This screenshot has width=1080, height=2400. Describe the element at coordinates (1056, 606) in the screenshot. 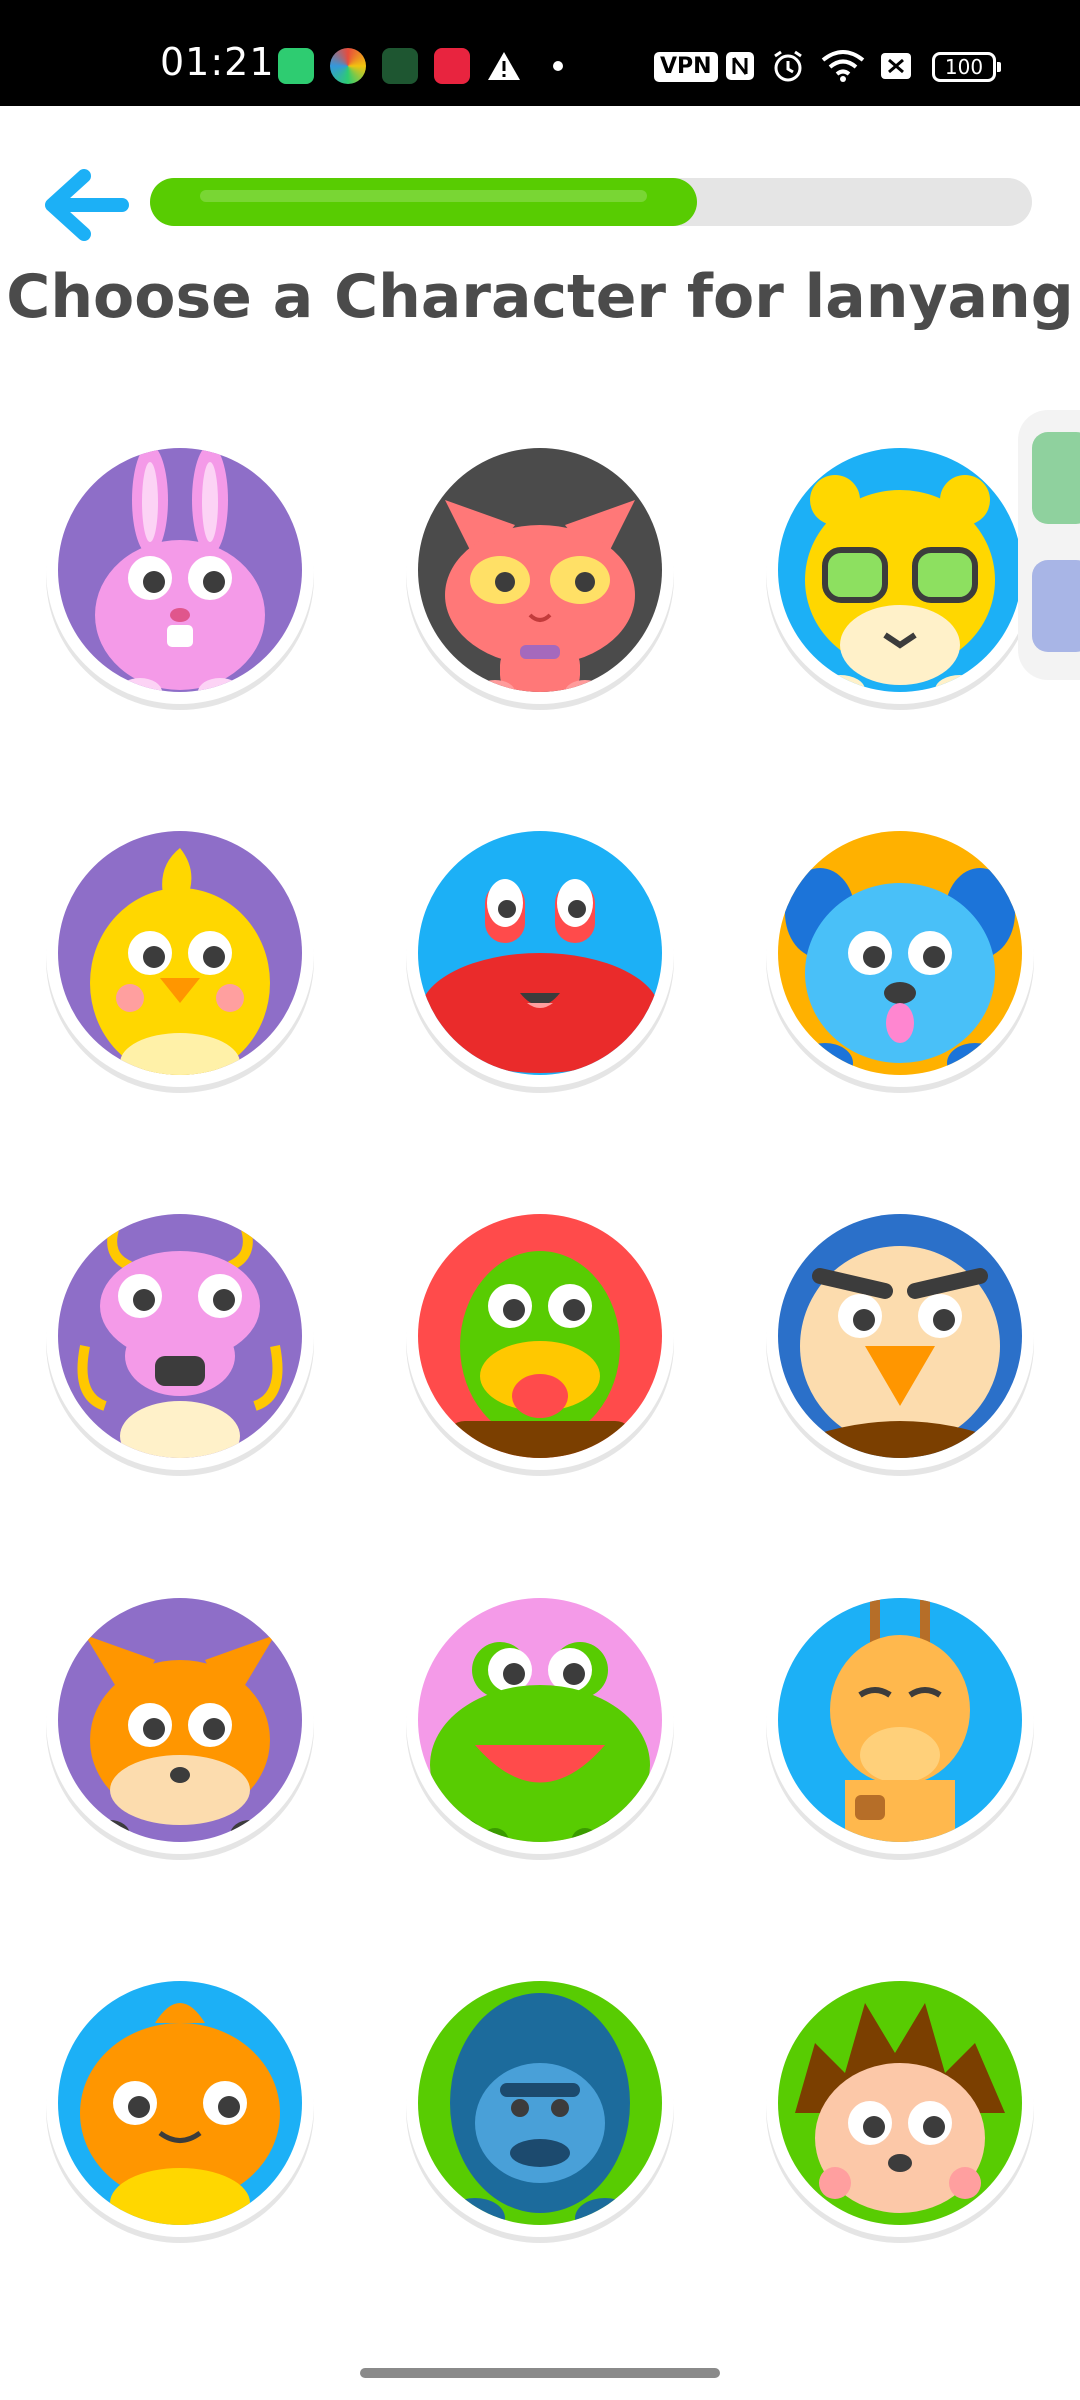

I see `side-chip-purple` at that location.